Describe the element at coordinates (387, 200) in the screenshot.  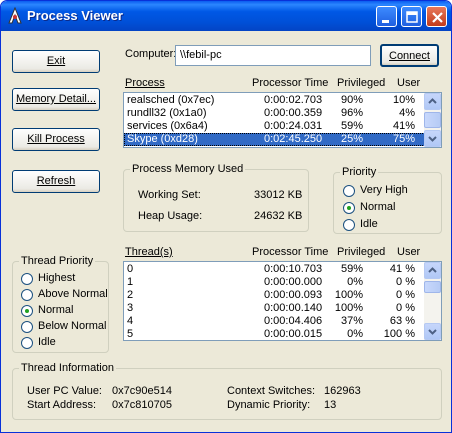
I see `priority-group: Priority Very High Normal Idle` at that location.